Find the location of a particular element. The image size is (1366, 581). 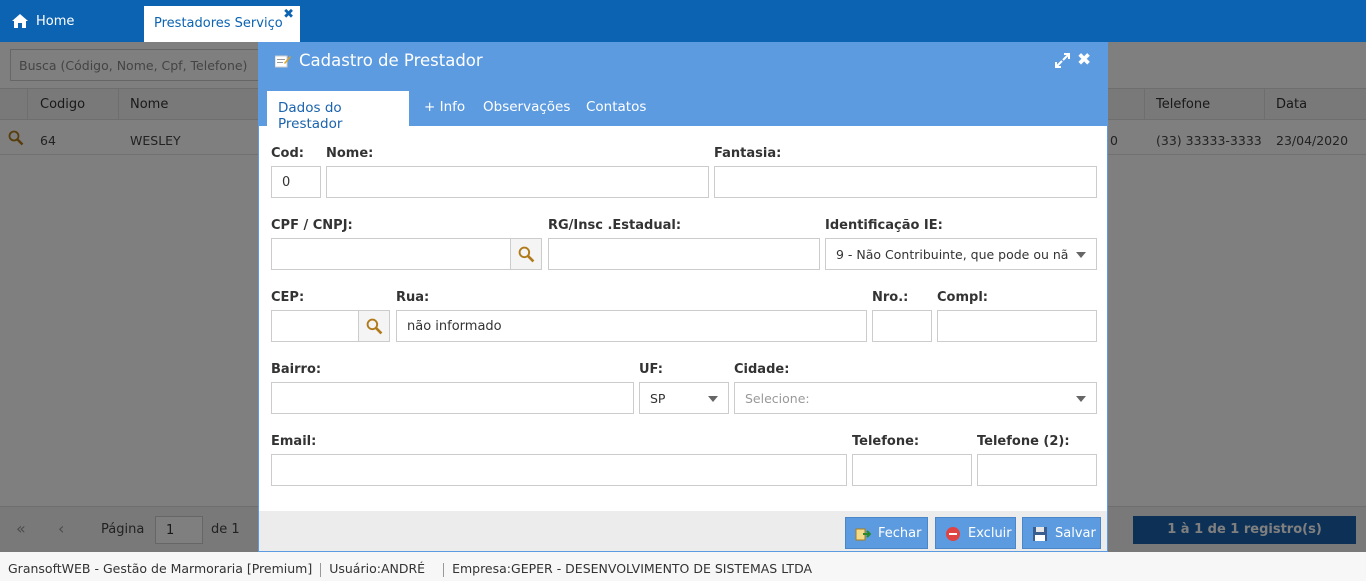

tab-home: Home is located at coordinates (71, 21).